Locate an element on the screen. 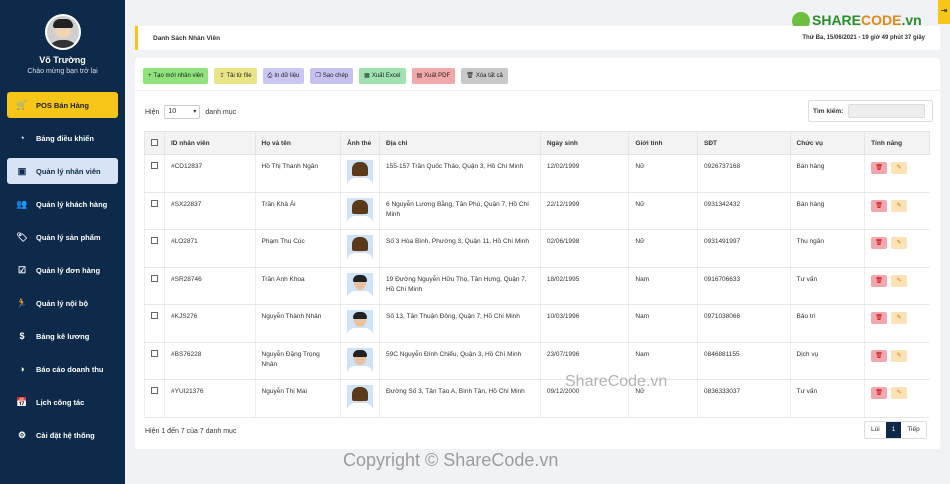 The image size is (950, 484). sidebar-item-2: ▣ Quản lý nhân viên is located at coordinates (62, 171).